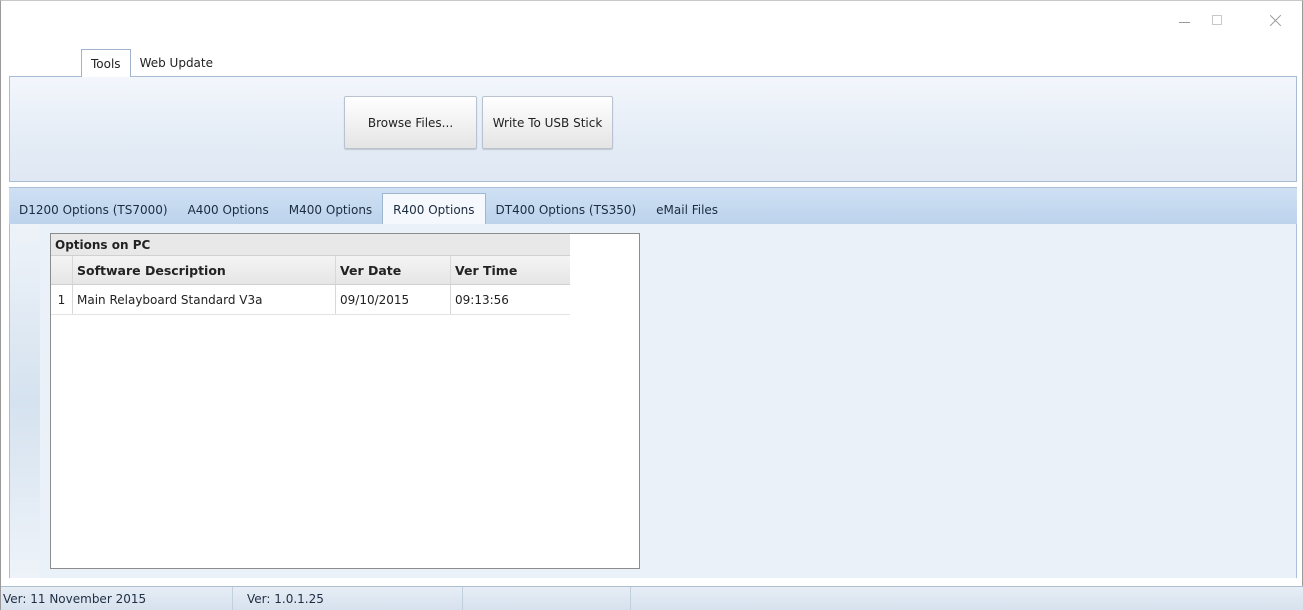  What do you see at coordinates (106, 63) in the screenshot?
I see `ribbon-tab-tools: Tools` at bounding box center [106, 63].